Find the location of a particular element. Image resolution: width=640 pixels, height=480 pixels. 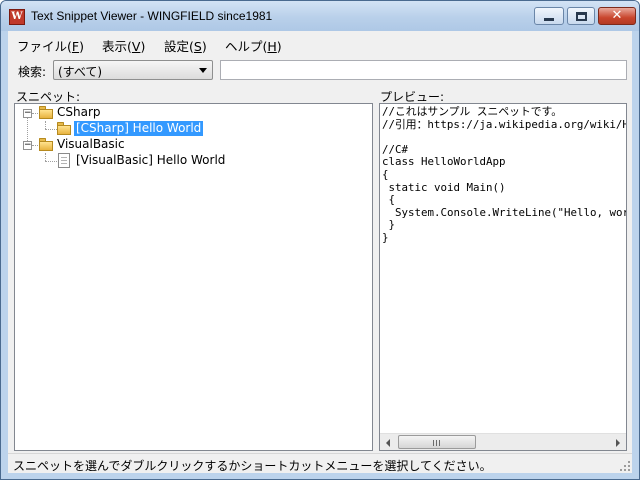

document-icon is located at coordinates (64, 160).